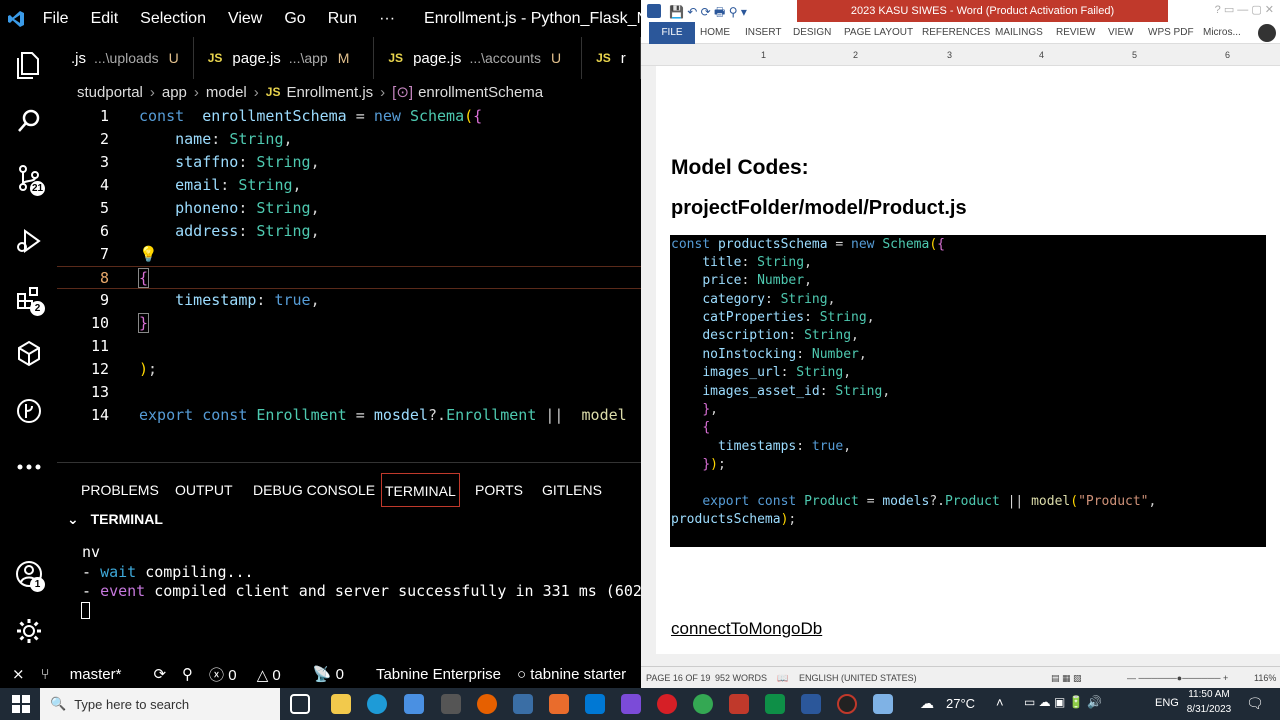  What do you see at coordinates (414, 704) in the screenshot?
I see `store-icon` at bounding box center [414, 704].